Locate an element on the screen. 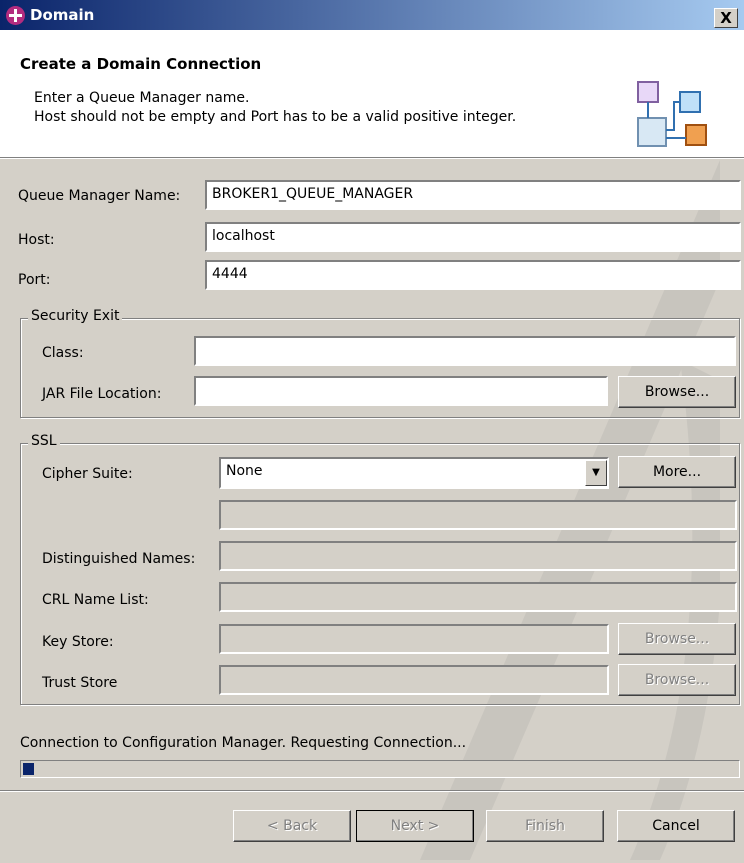 This screenshot has width=744, height=863. finish-button: Finish is located at coordinates (545, 826).